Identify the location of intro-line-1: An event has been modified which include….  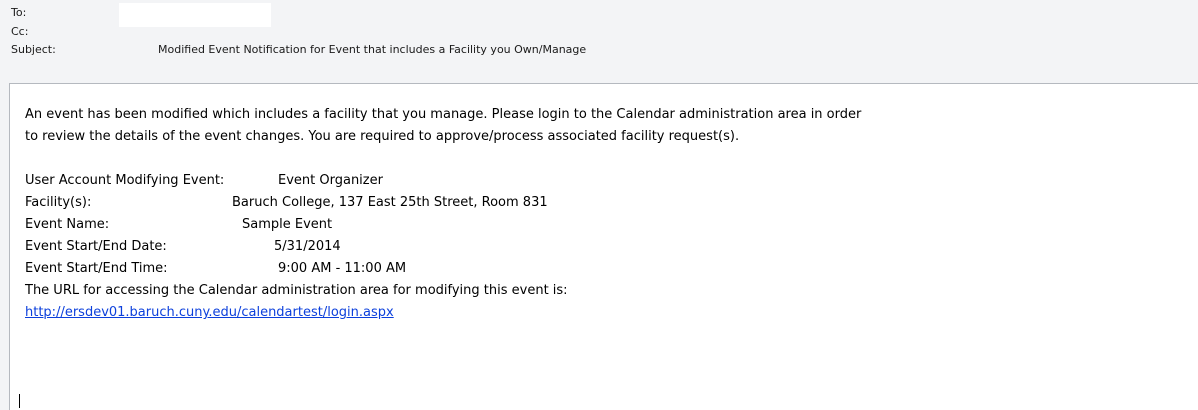
(443, 114).